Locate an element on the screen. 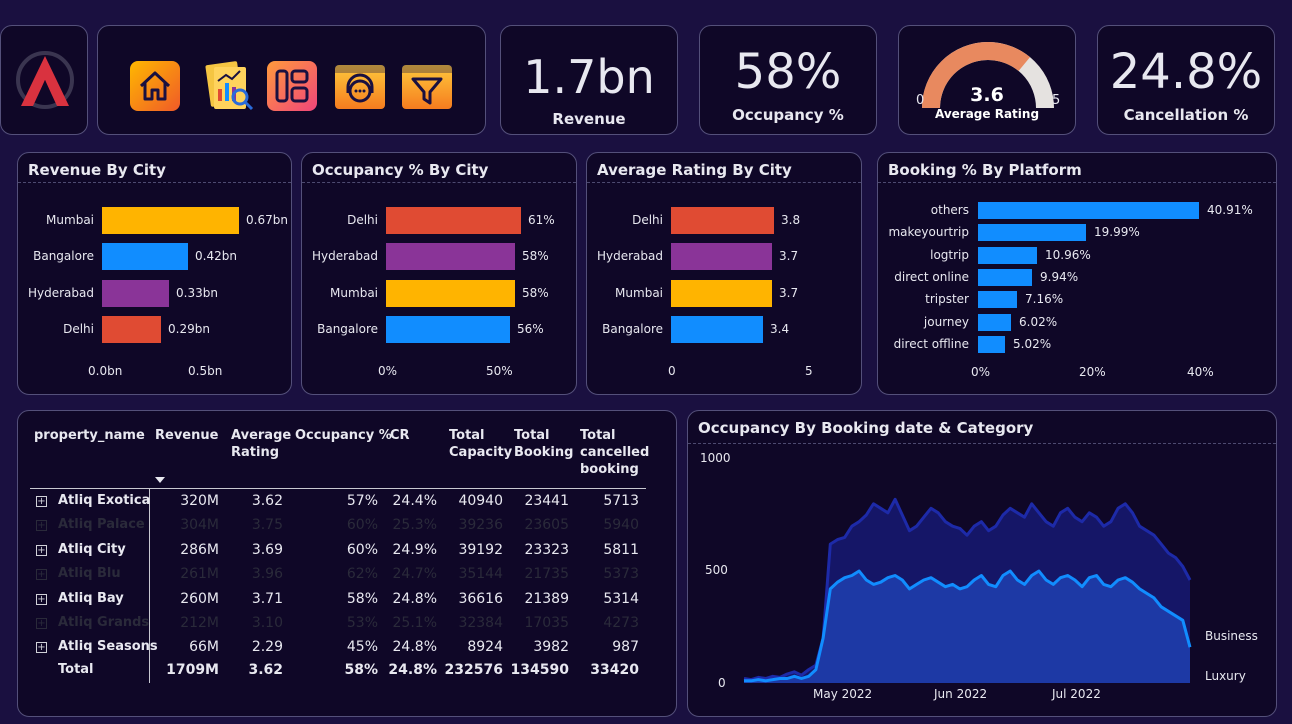 The height and width of the screenshot is (724, 1292). sort-descending-icon is located at coordinates (160, 480).